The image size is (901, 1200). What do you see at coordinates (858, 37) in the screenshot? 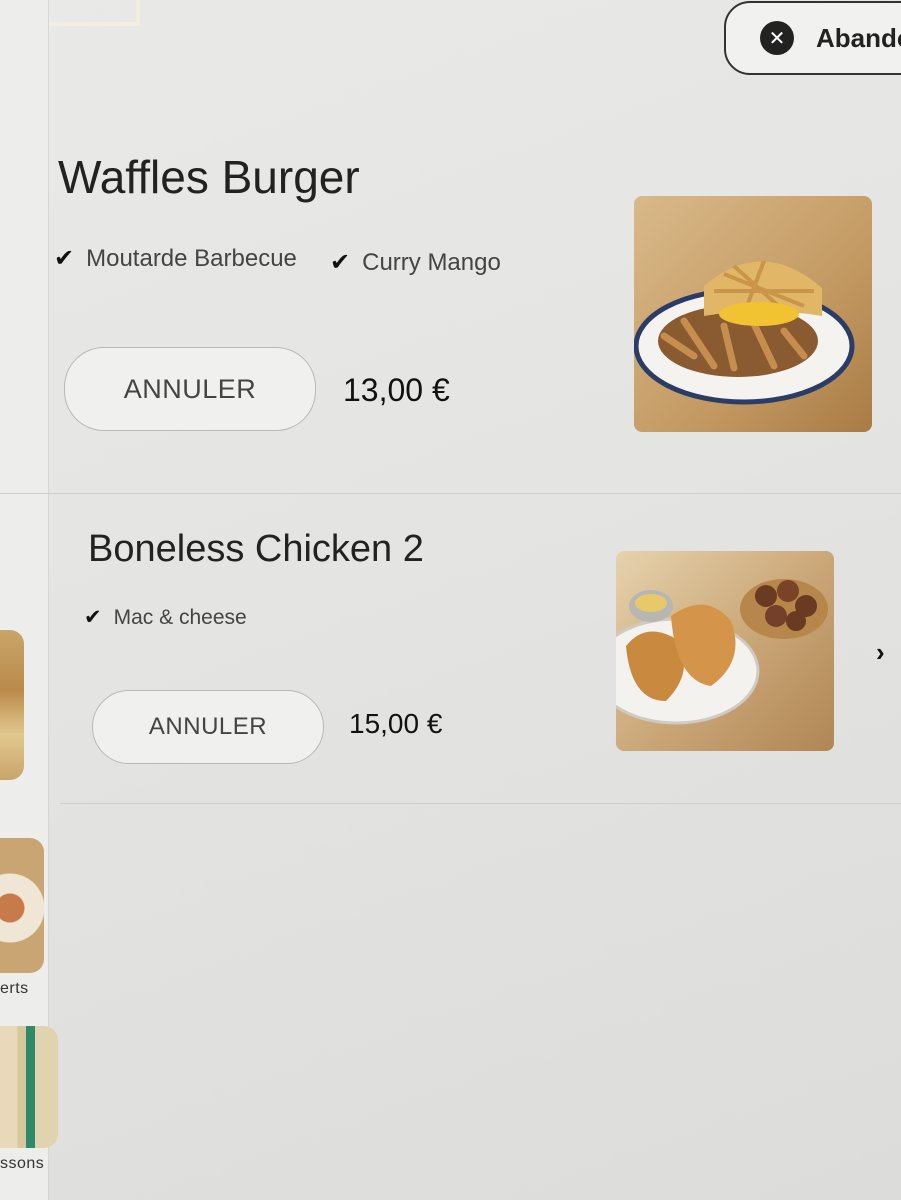
I see `abandon-order-label: Abando` at bounding box center [858, 37].